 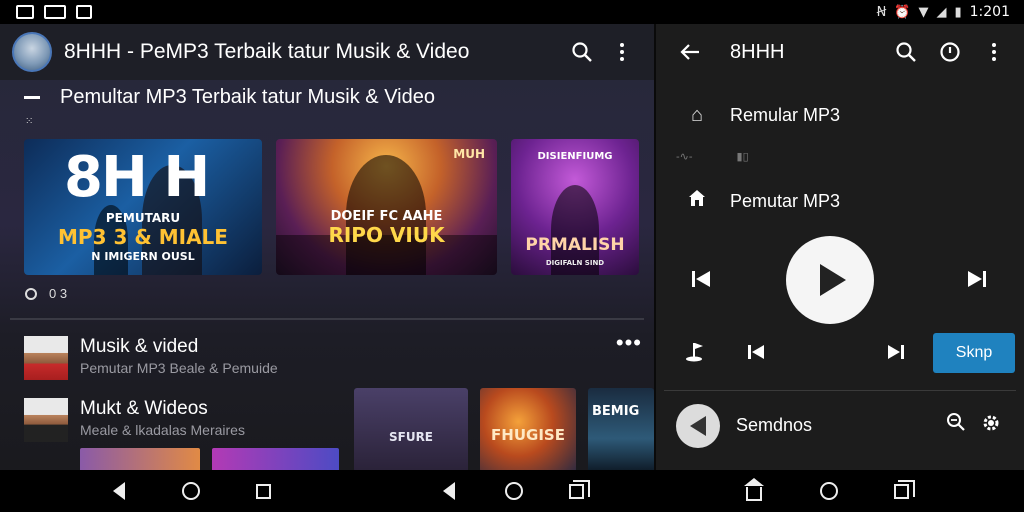 I want to click on now-playing-avatar, so click(x=698, y=426).